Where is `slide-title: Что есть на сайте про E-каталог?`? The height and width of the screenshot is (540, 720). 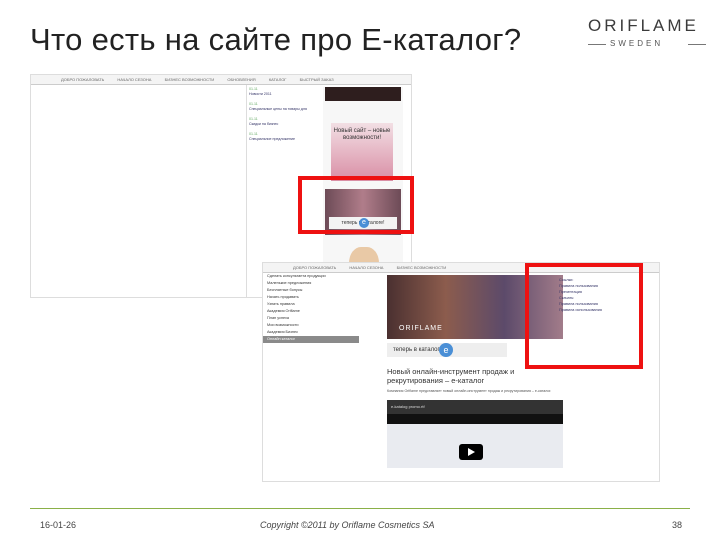
slide-title: Что есть на сайте про E-каталог? is located at coordinates (276, 39).